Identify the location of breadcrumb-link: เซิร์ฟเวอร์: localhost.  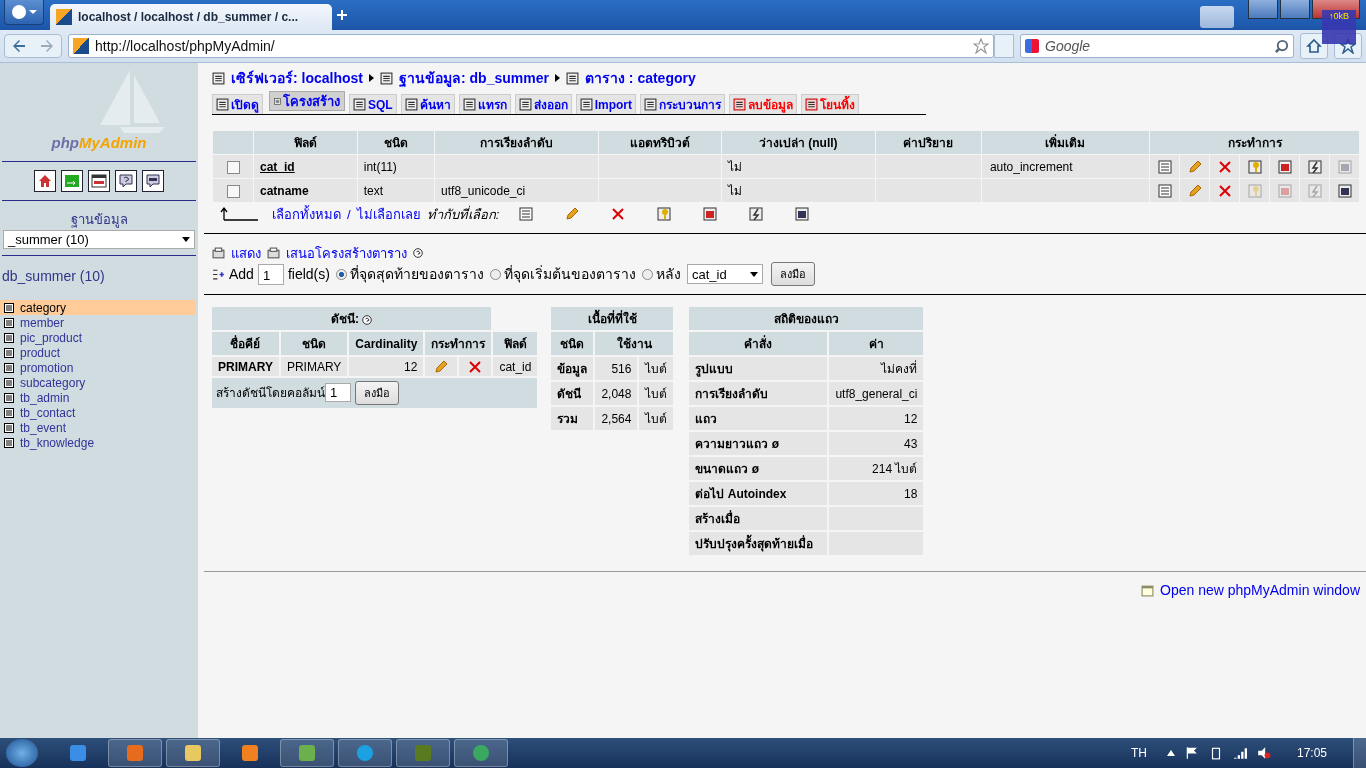
(297, 78).